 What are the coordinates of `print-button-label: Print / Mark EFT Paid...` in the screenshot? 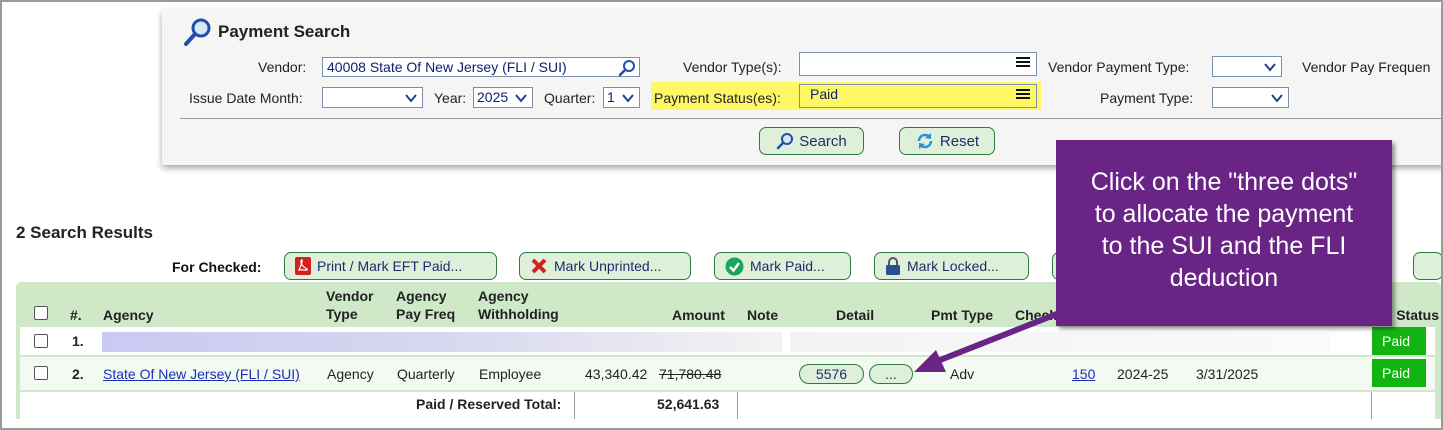 It's located at (390, 266).